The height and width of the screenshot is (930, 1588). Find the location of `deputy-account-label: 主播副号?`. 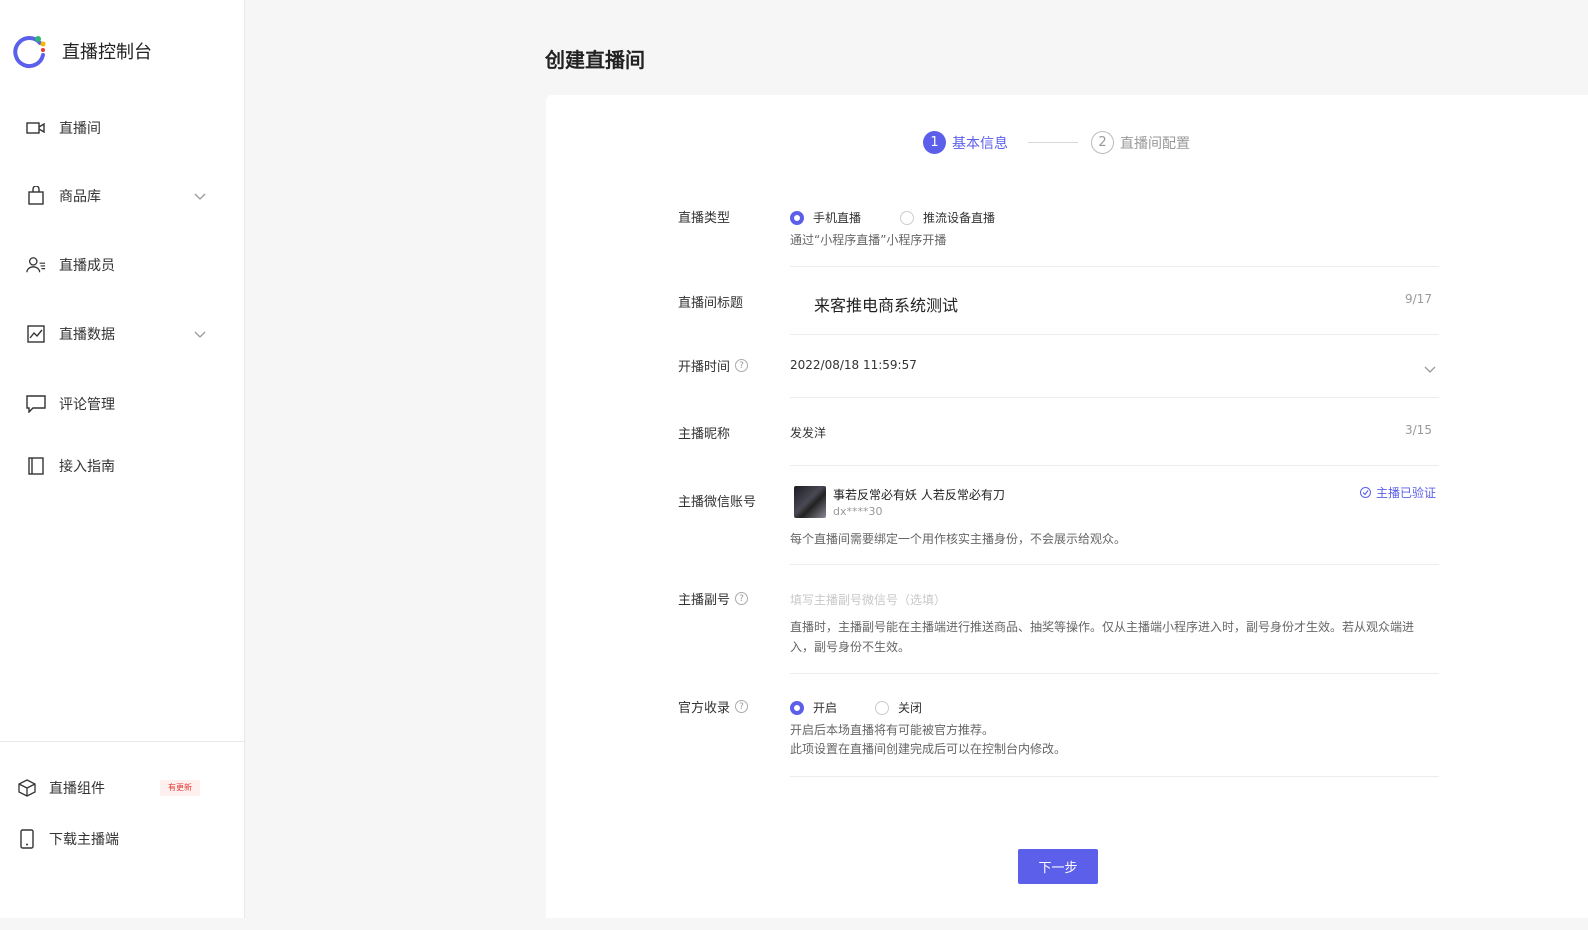

deputy-account-label: 主播副号? is located at coordinates (713, 598).